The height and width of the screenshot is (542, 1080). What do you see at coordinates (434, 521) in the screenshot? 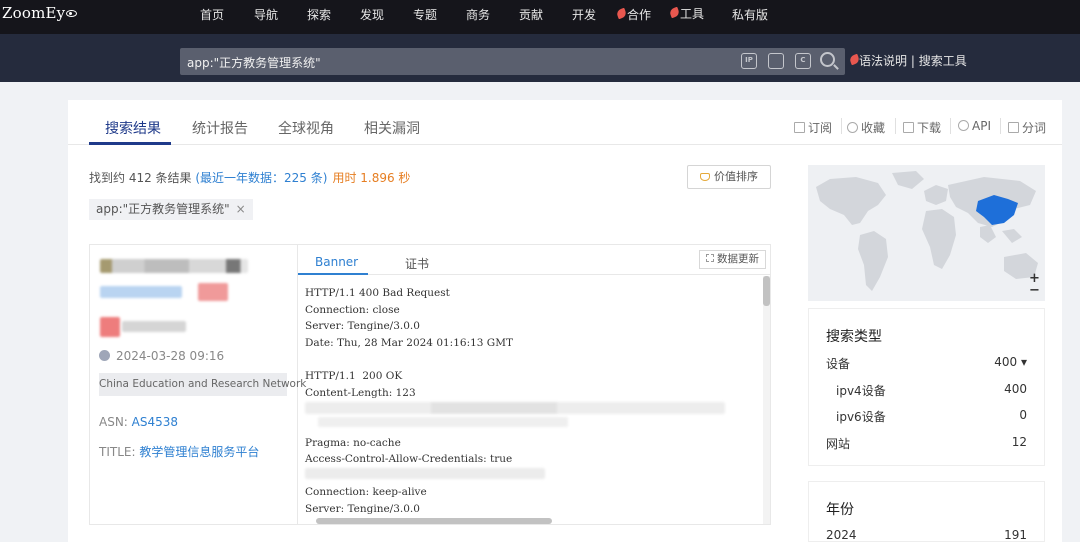
I see `banner-horizontal-scrollbar` at bounding box center [434, 521].